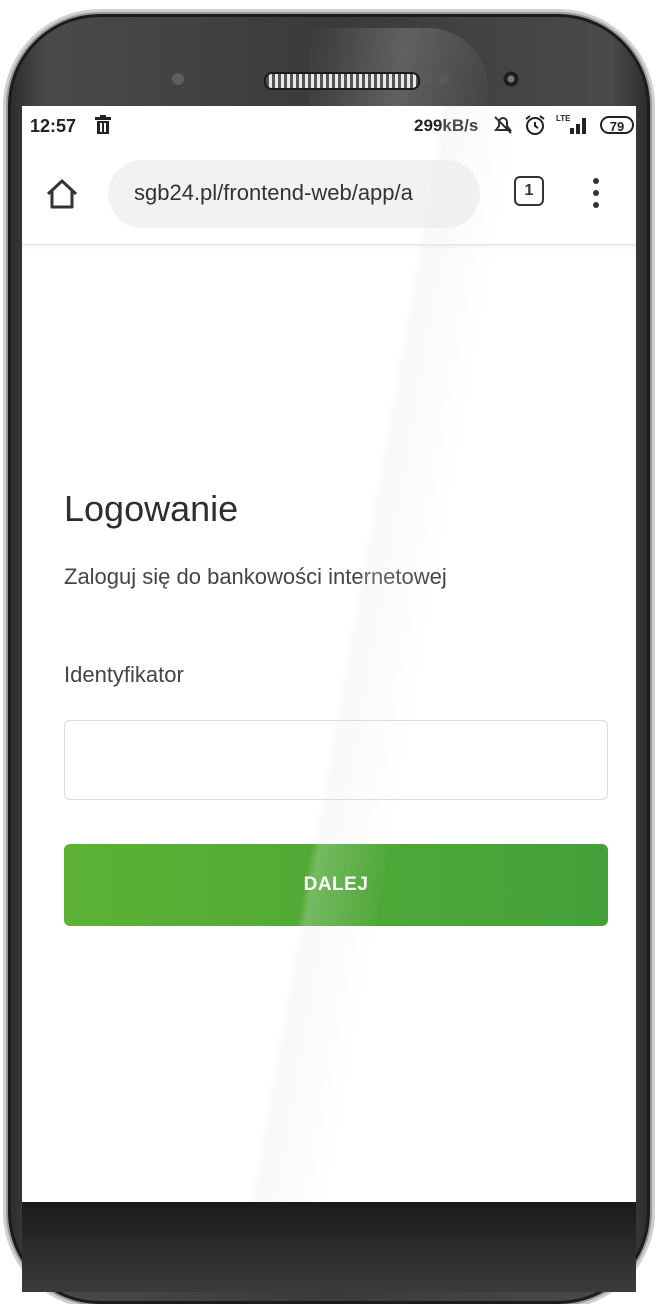  I want to click on earpiece-speaker, so click(342, 81).